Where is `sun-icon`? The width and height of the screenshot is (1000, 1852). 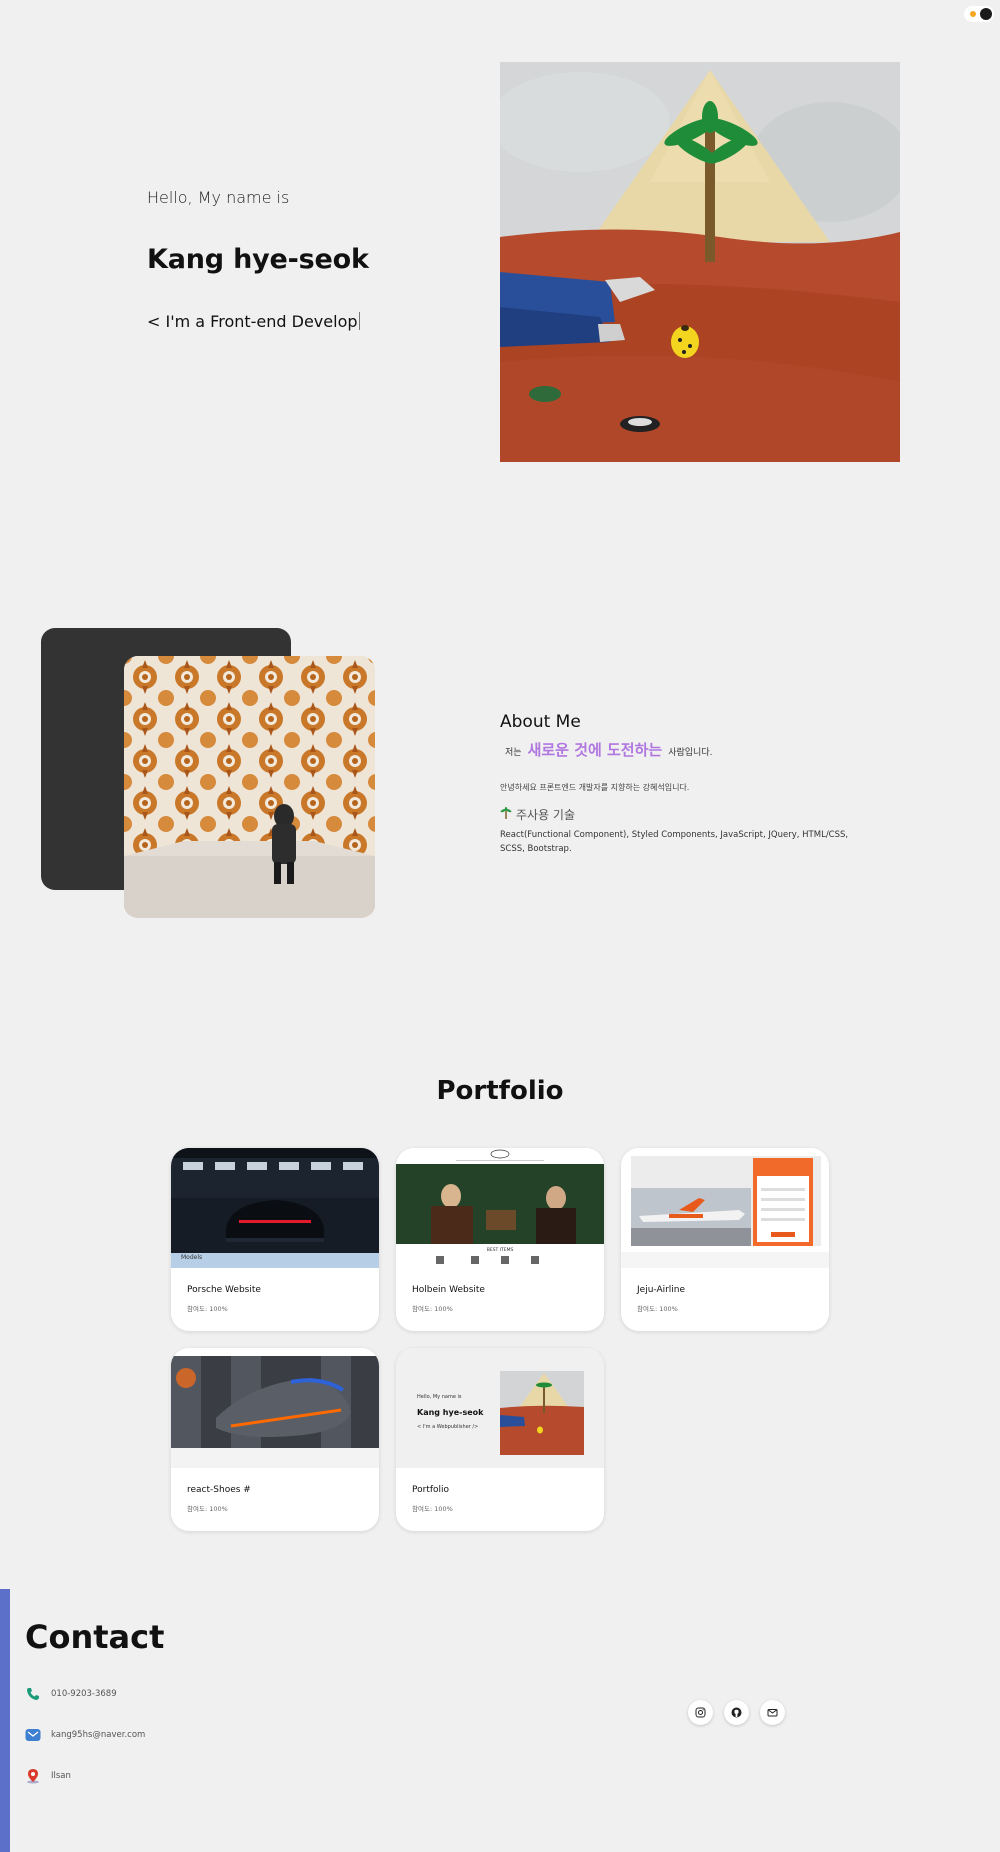 sun-icon is located at coordinates (973, 14).